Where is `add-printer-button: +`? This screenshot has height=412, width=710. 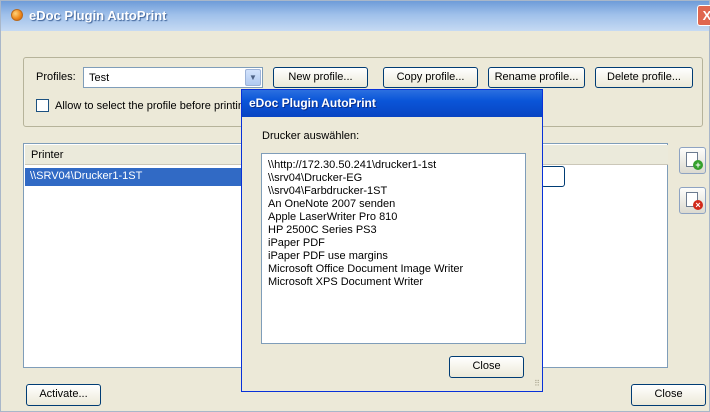
add-printer-button: + is located at coordinates (692, 160).